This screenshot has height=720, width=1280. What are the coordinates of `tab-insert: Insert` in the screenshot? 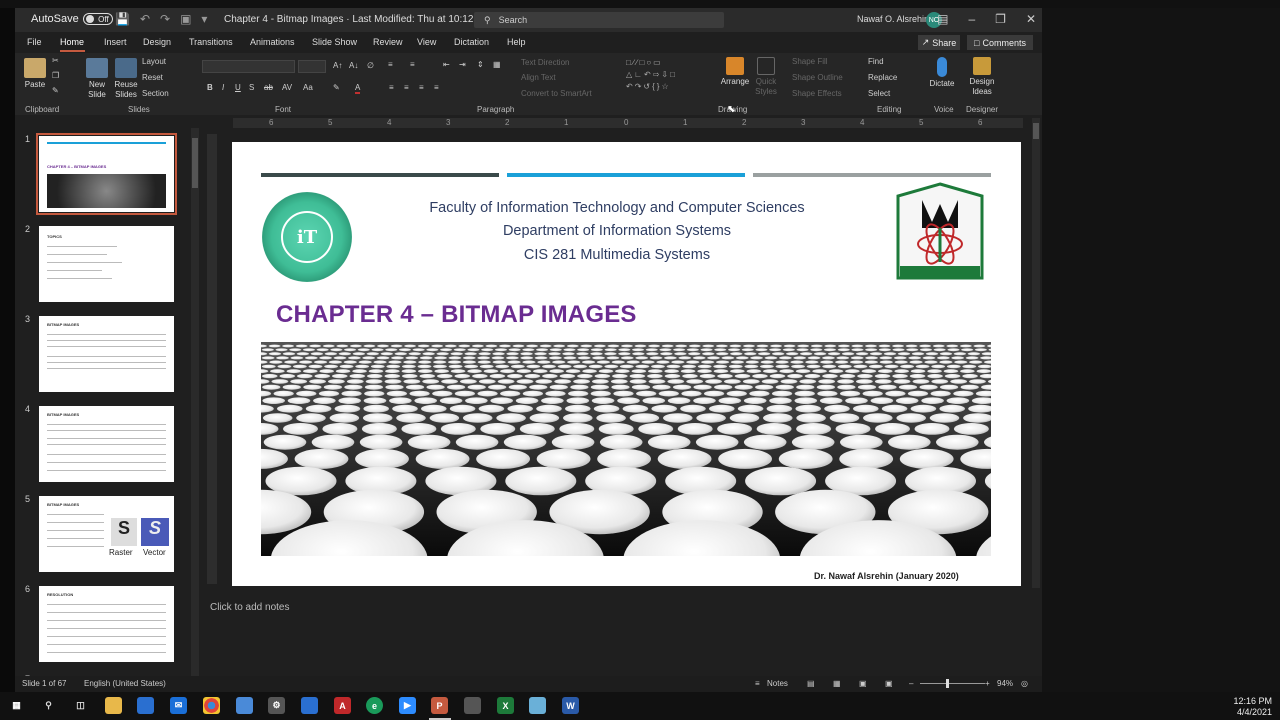 It's located at (115, 42).